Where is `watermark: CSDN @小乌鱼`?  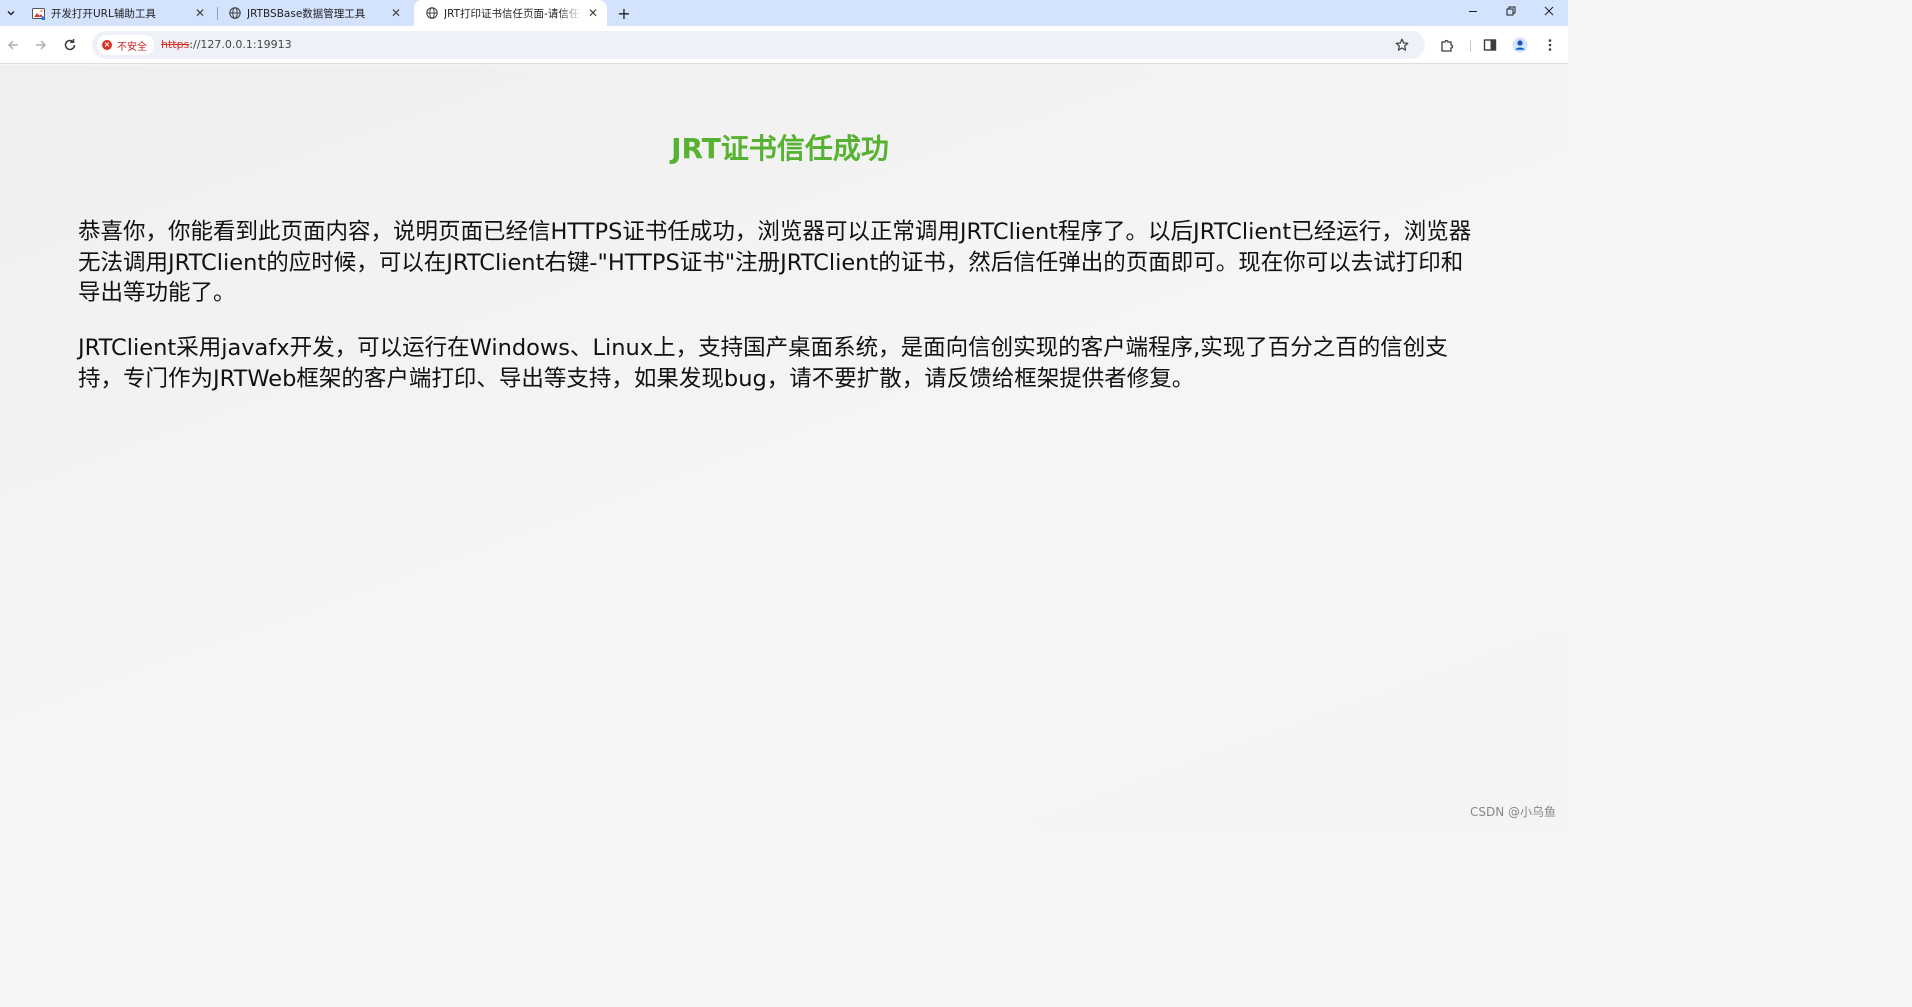
watermark: CSDN @小乌鱼 is located at coordinates (1512, 812).